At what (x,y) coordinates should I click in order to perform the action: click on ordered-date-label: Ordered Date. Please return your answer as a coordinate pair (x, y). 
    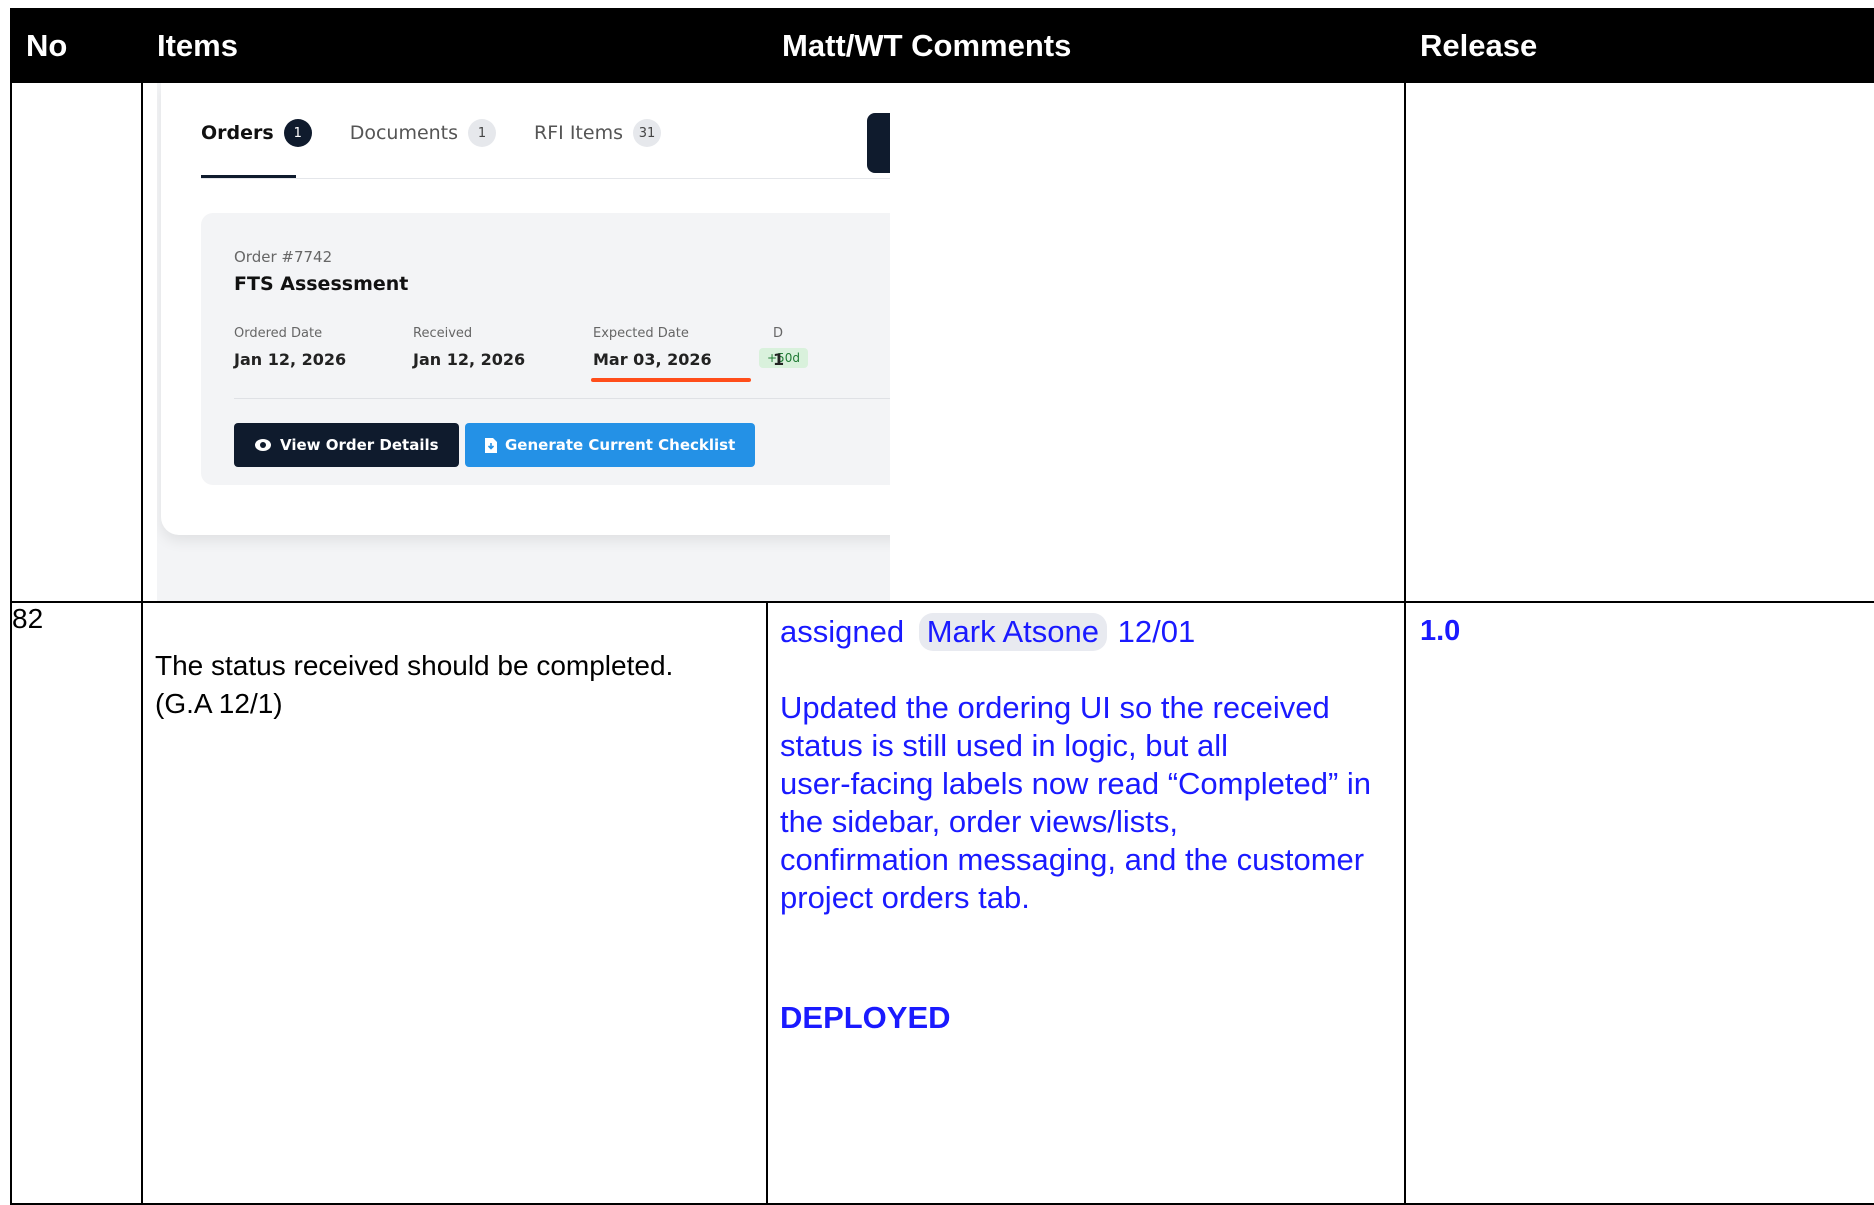
    Looking at the image, I should click on (278, 333).